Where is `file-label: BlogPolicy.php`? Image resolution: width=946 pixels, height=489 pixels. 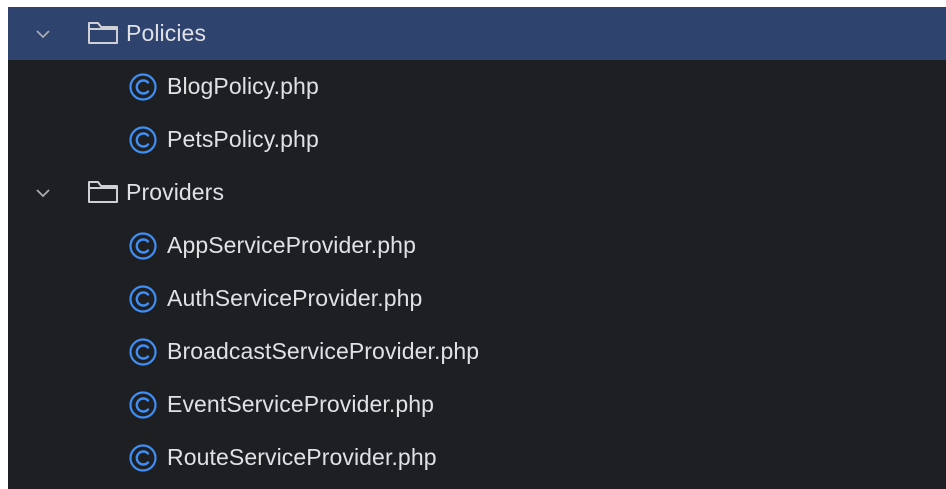
file-label: BlogPolicy.php is located at coordinates (243, 86).